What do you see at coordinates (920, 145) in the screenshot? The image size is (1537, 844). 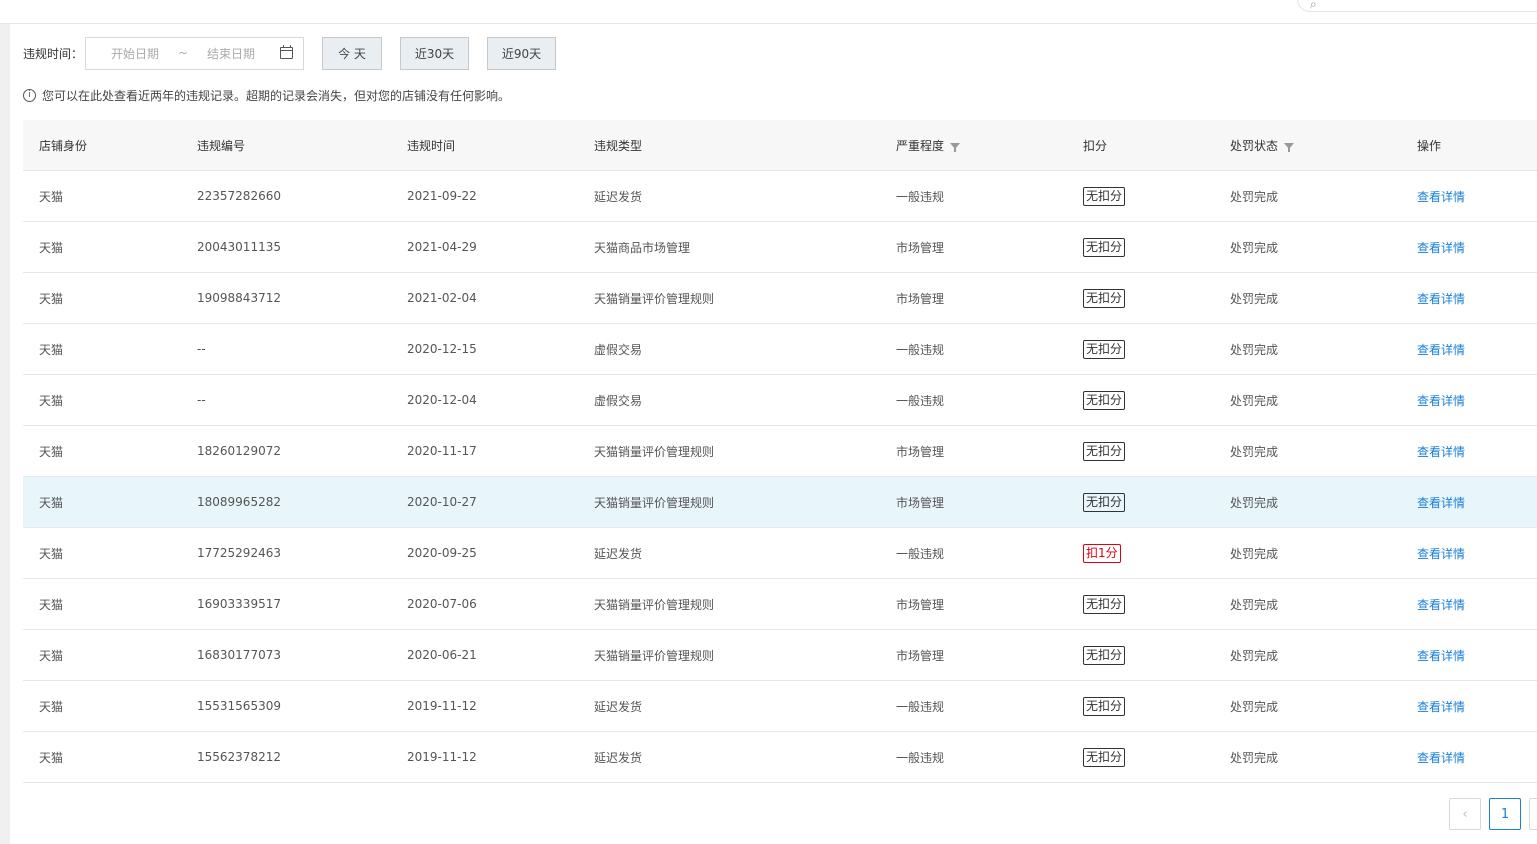 I see `header-severity-label: 严重程度` at bounding box center [920, 145].